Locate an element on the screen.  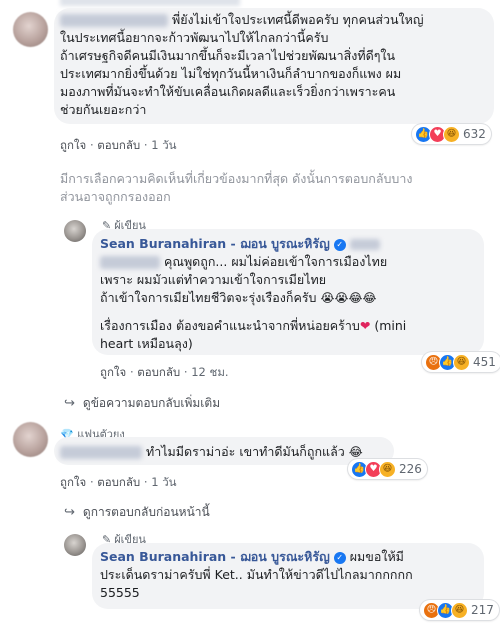
reply-line: ผมขอให้มี is located at coordinates (376, 556).